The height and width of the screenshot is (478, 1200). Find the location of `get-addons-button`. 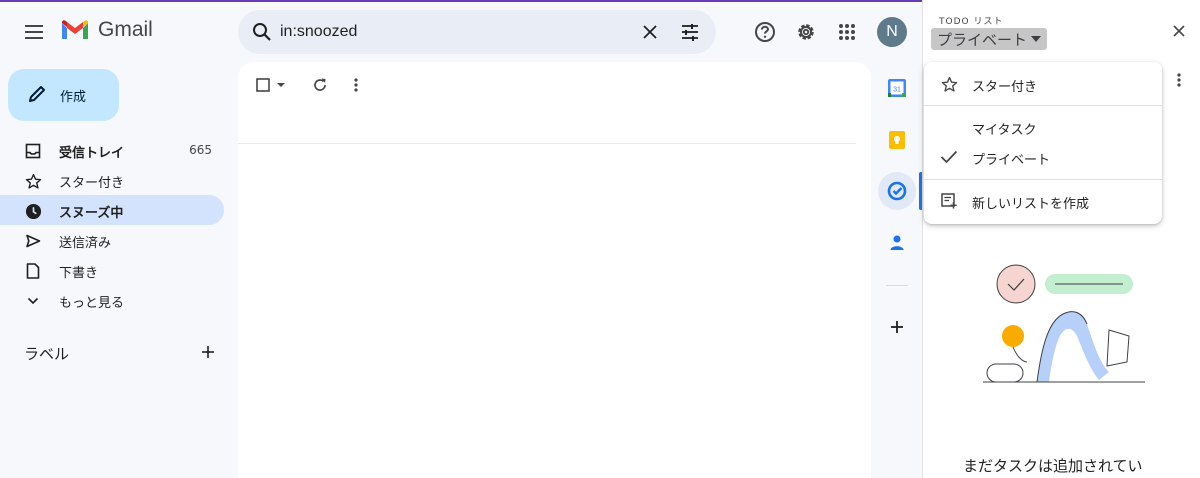

get-addons-button is located at coordinates (897, 327).